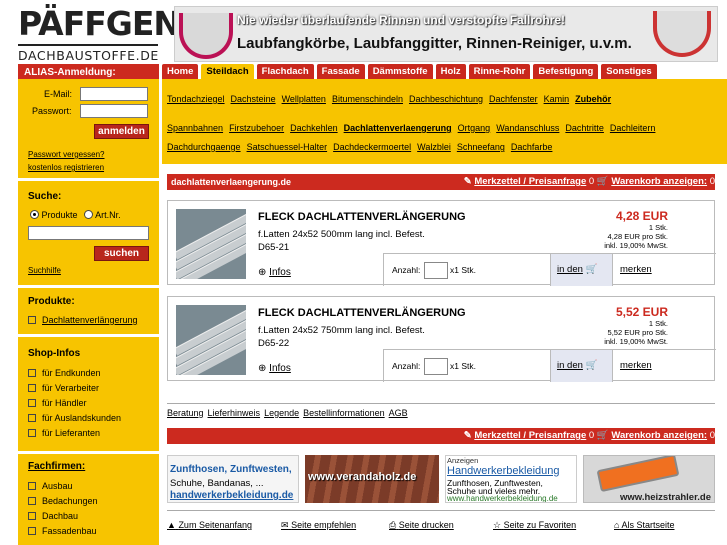 Image resolution: width=727 pixels, height=545 pixels. Describe the element at coordinates (398, 128) in the screenshot. I see `subnav-link-active: Dachlattenverlaengerung` at that location.